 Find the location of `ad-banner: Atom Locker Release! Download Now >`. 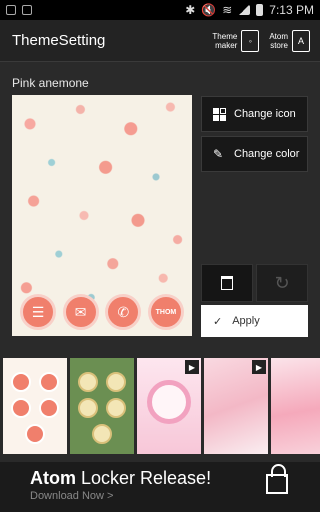

ad-banner: Atom Locker Release! Download Now > is located at coordinates (160, 487).